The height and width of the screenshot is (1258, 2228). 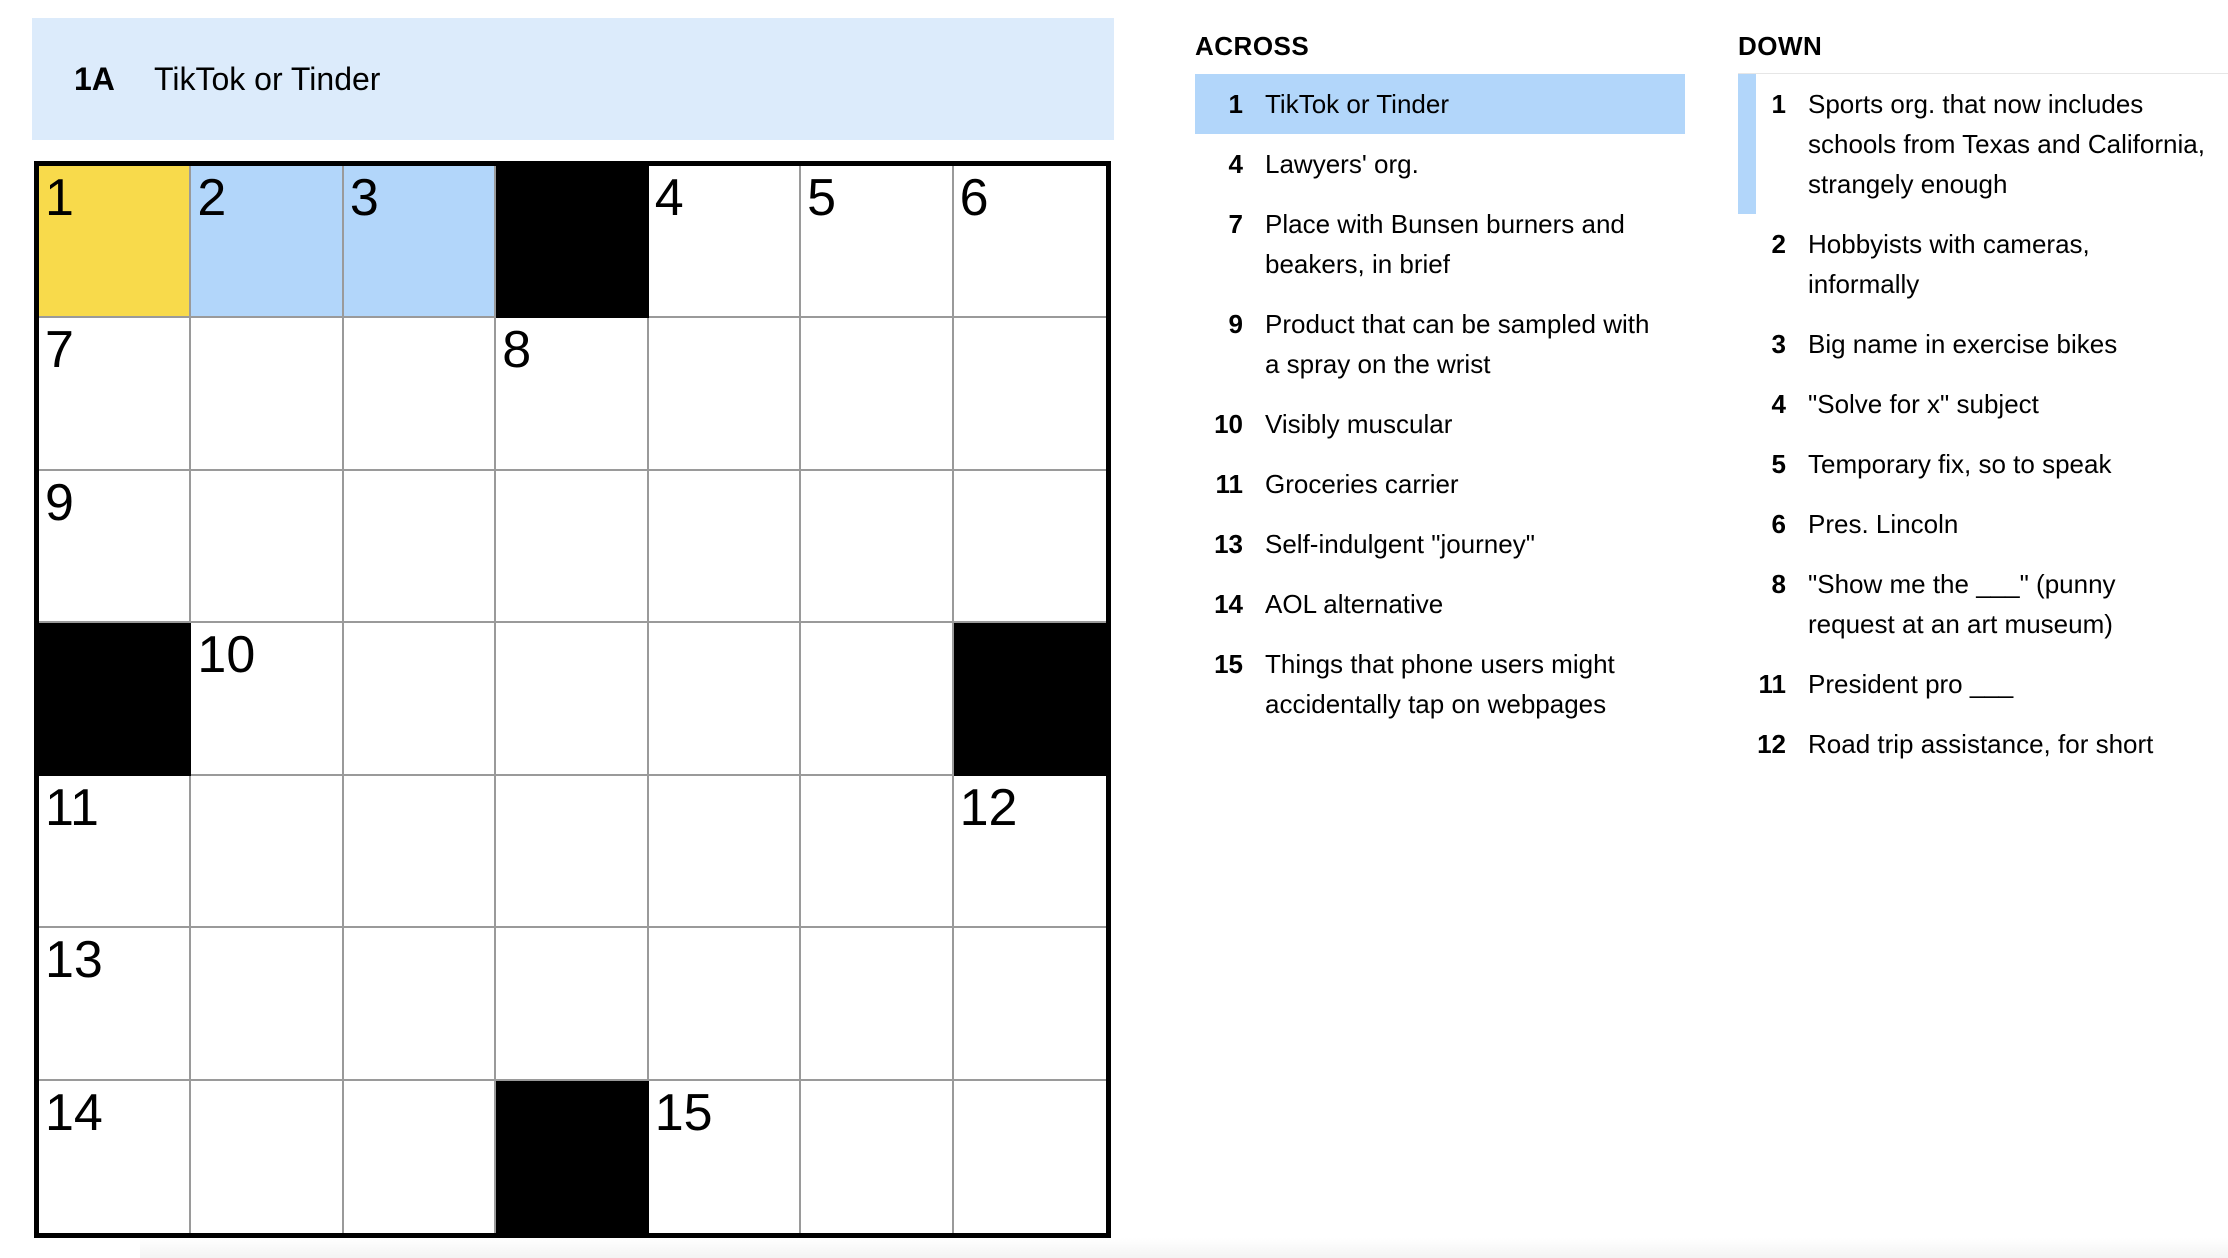 I want to click on clue-number: 9, so click(x=1235, y=324).